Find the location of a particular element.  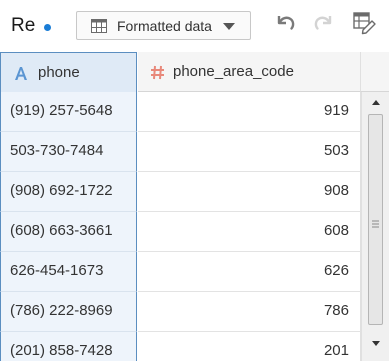

table-row: 503-730-7484 503 is located at coordinates (180, 152).